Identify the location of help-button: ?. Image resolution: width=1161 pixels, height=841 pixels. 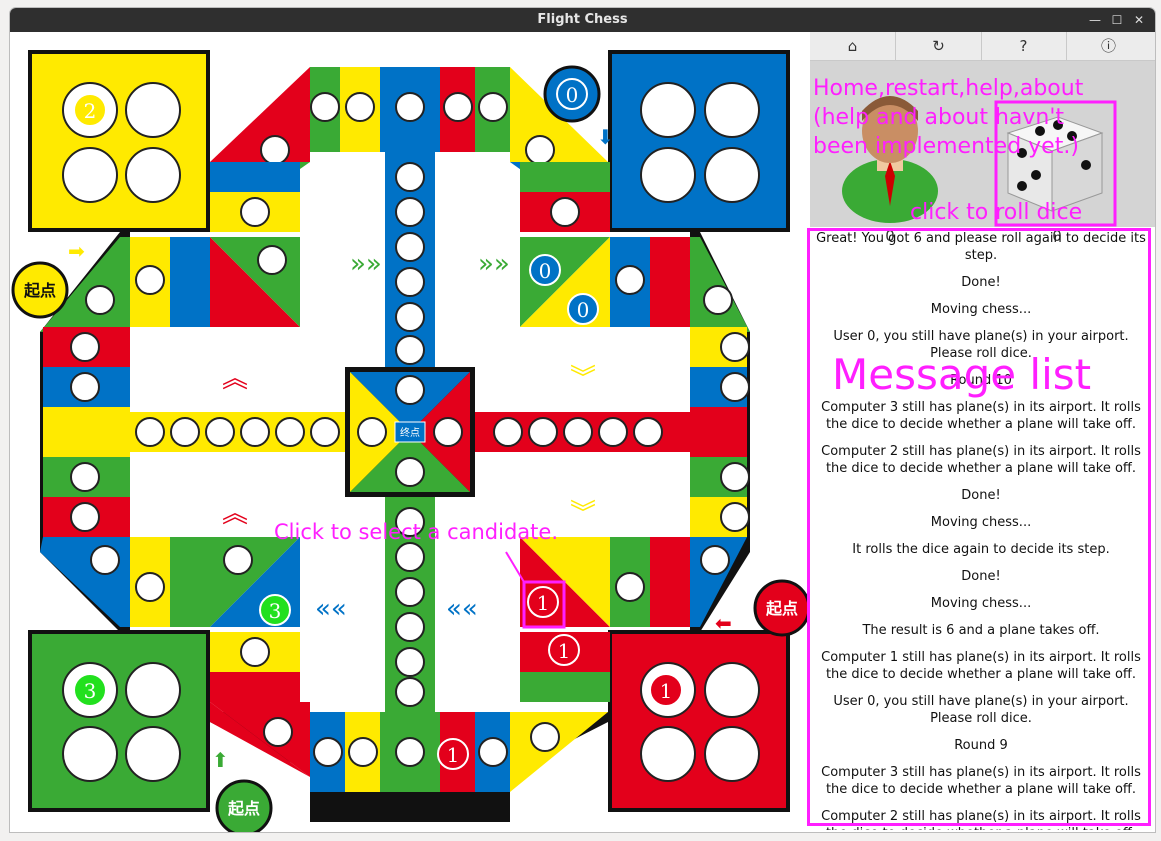
(1024, 46).